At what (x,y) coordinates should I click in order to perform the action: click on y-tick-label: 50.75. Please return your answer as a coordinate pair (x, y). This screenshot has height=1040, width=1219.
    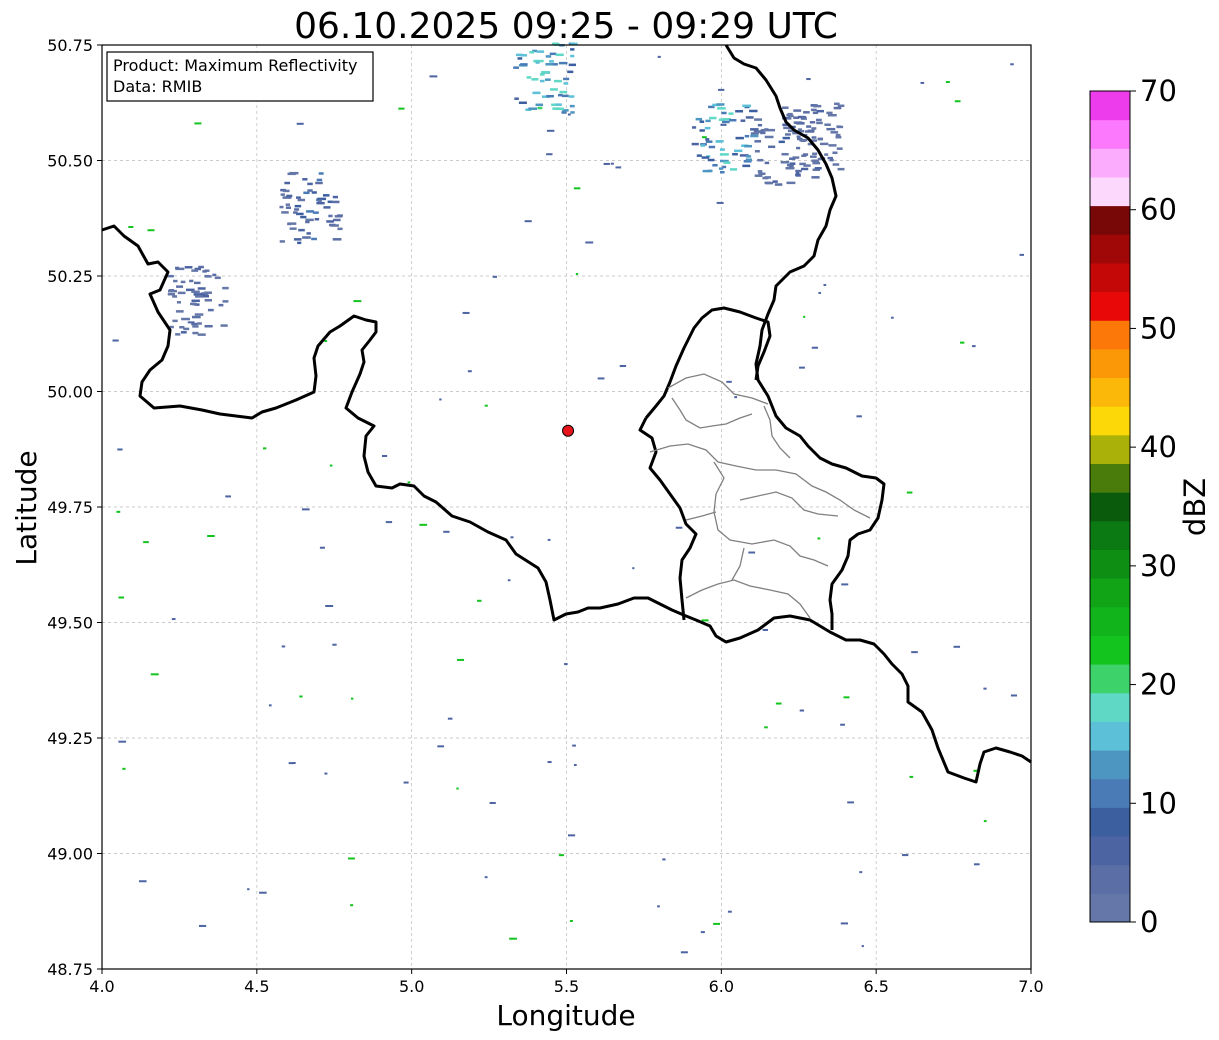
    Looking at the image, I should click on (70, 45).